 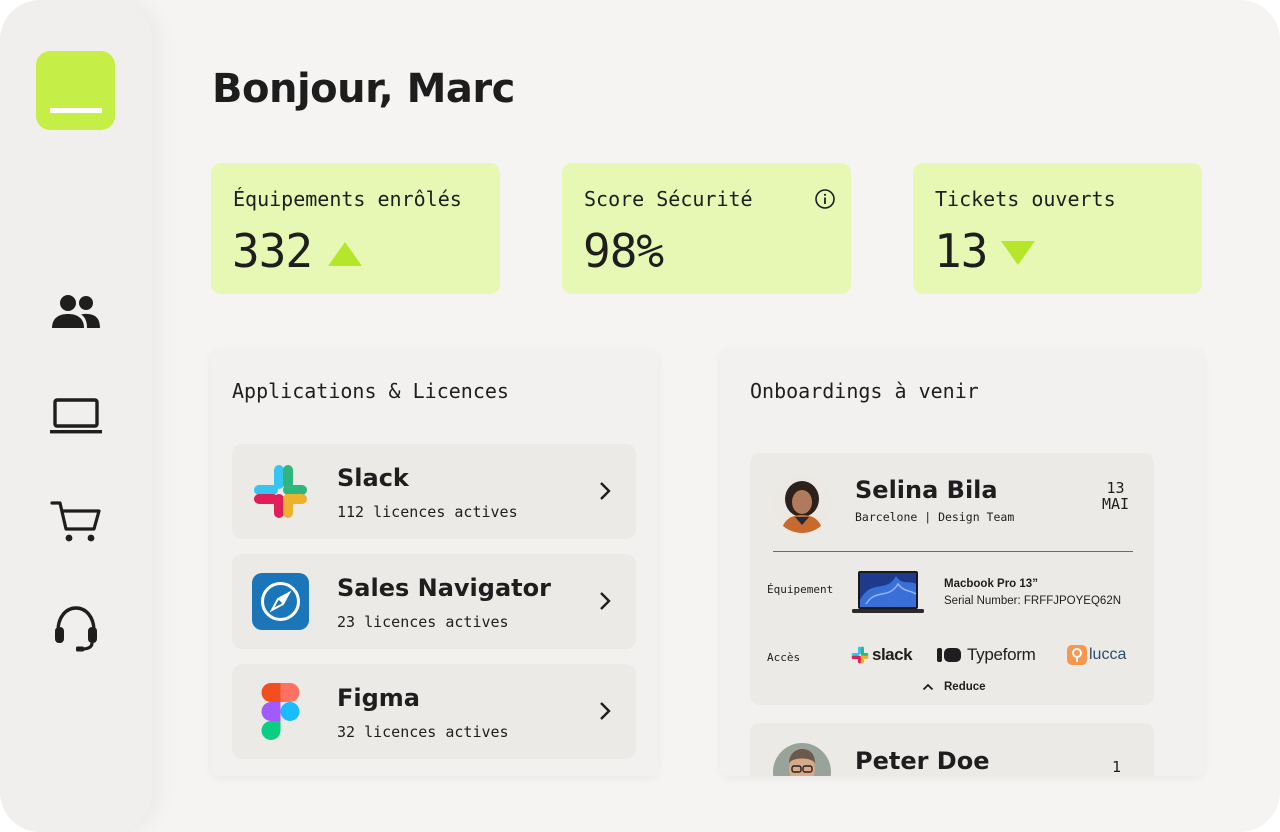 I want to click on person-name: Peter Doe, so click(x=922, y=761).